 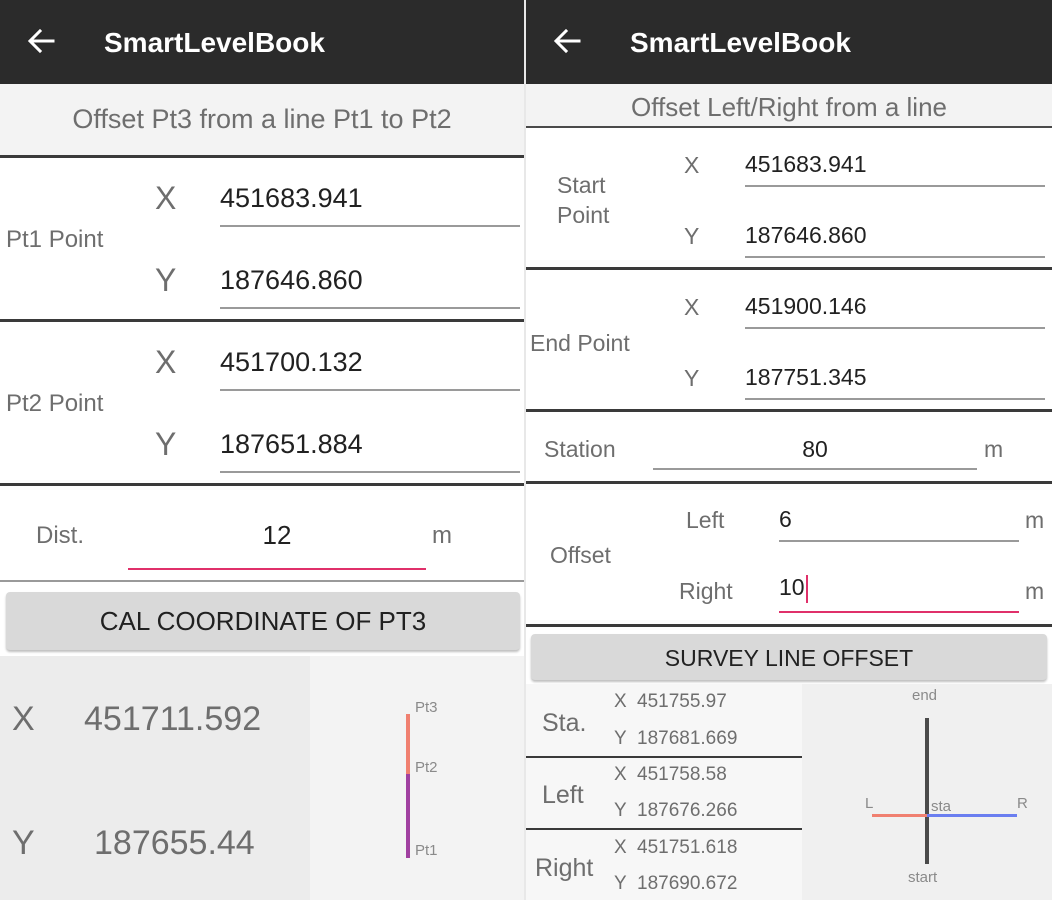 What do you see at coordinates (705, 520) in the screenshot?
I see `offset-left-label: Left` at bounding box center [705, 520].